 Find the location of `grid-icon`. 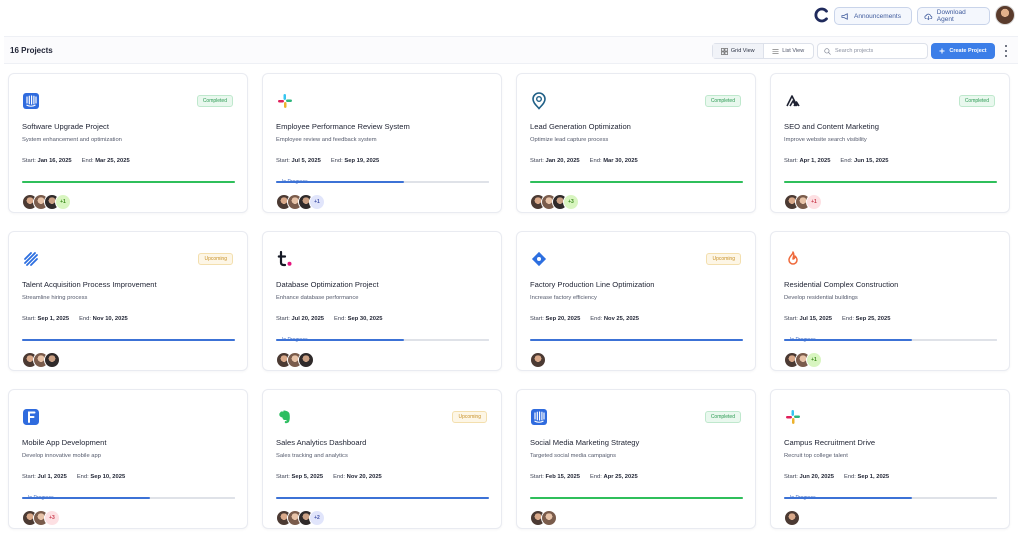

grid-icon is located at coordinates (724, 51).